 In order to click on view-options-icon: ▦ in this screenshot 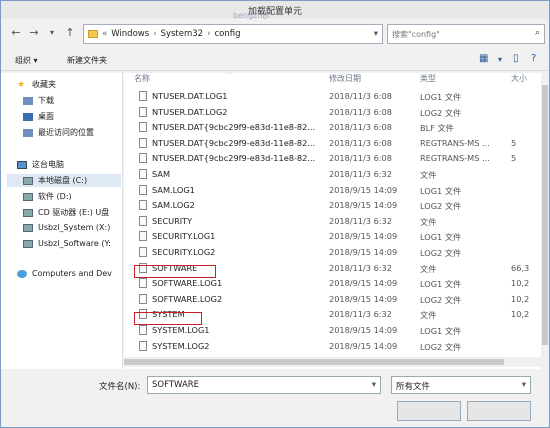, I will do `click(485, 59)`.